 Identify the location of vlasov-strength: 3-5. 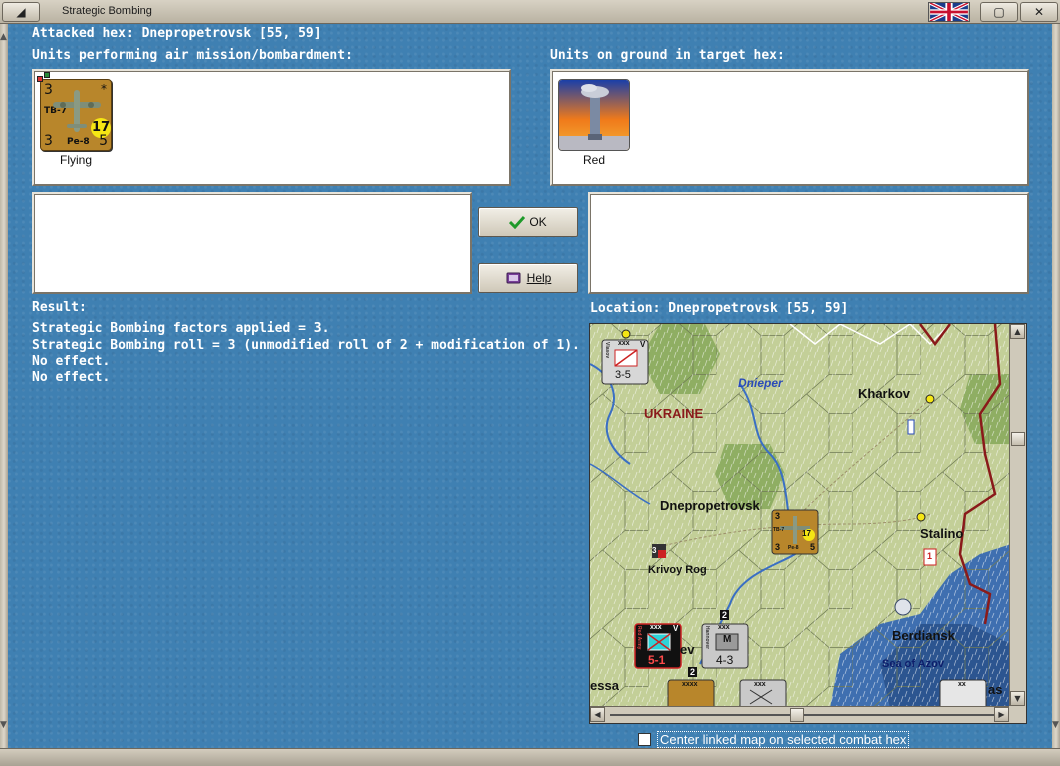
(623, 375).